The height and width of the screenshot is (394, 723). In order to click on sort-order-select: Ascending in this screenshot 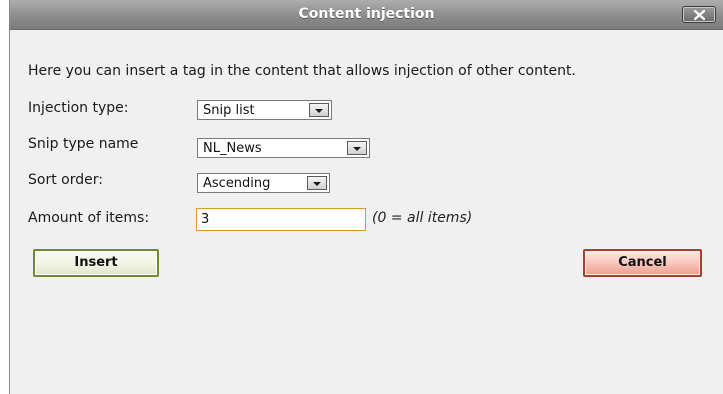, I will do `click(263, 183)`.